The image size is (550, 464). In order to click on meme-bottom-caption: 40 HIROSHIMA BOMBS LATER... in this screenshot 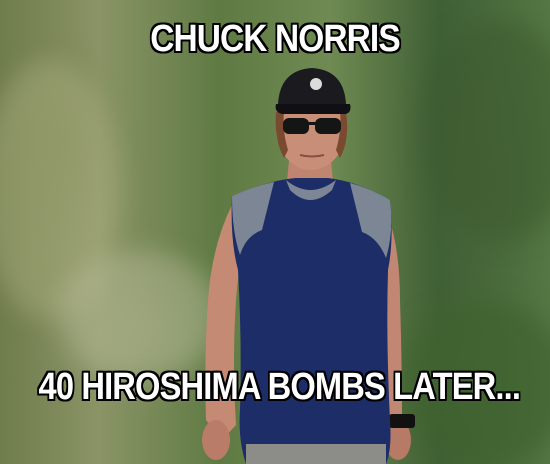, I will do `click(279, 387)`.